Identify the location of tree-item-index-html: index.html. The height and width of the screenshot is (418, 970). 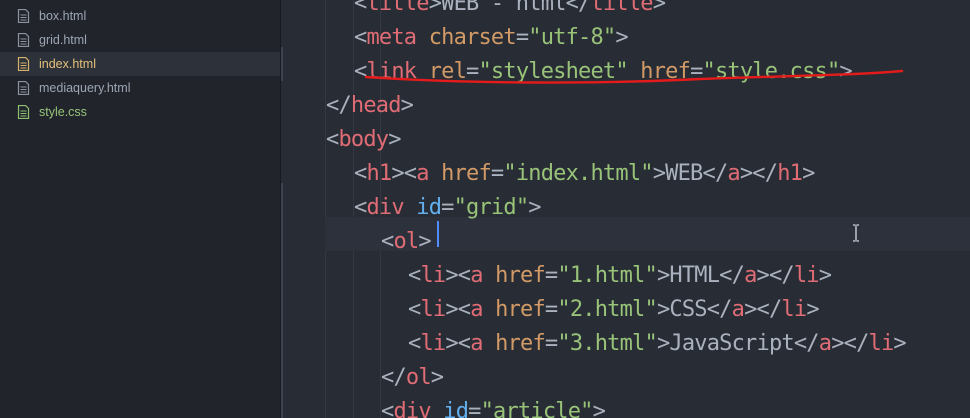
(140, 64).